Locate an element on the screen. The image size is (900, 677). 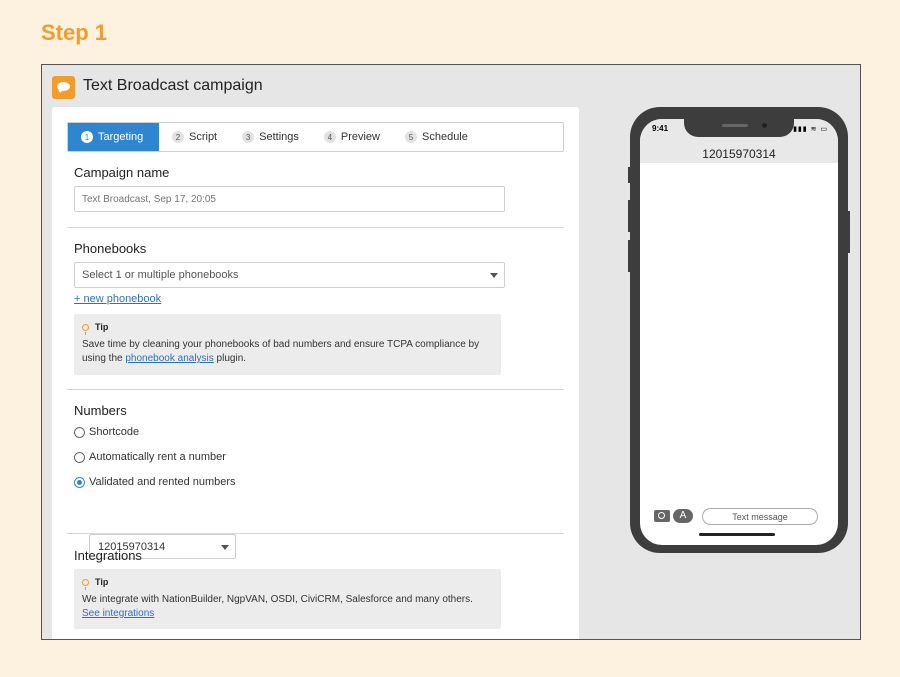
tab-script: 2 Script is located at coordinates (194, 137).